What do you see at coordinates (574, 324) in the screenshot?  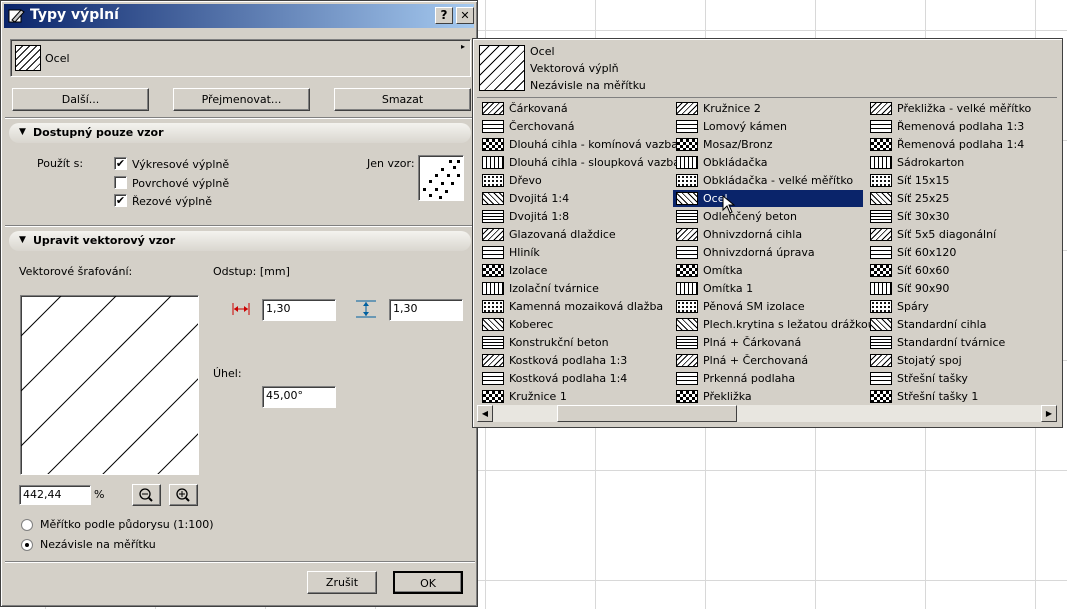 I see `fill-list-item: Koberec` at bounding box center [574, 324].